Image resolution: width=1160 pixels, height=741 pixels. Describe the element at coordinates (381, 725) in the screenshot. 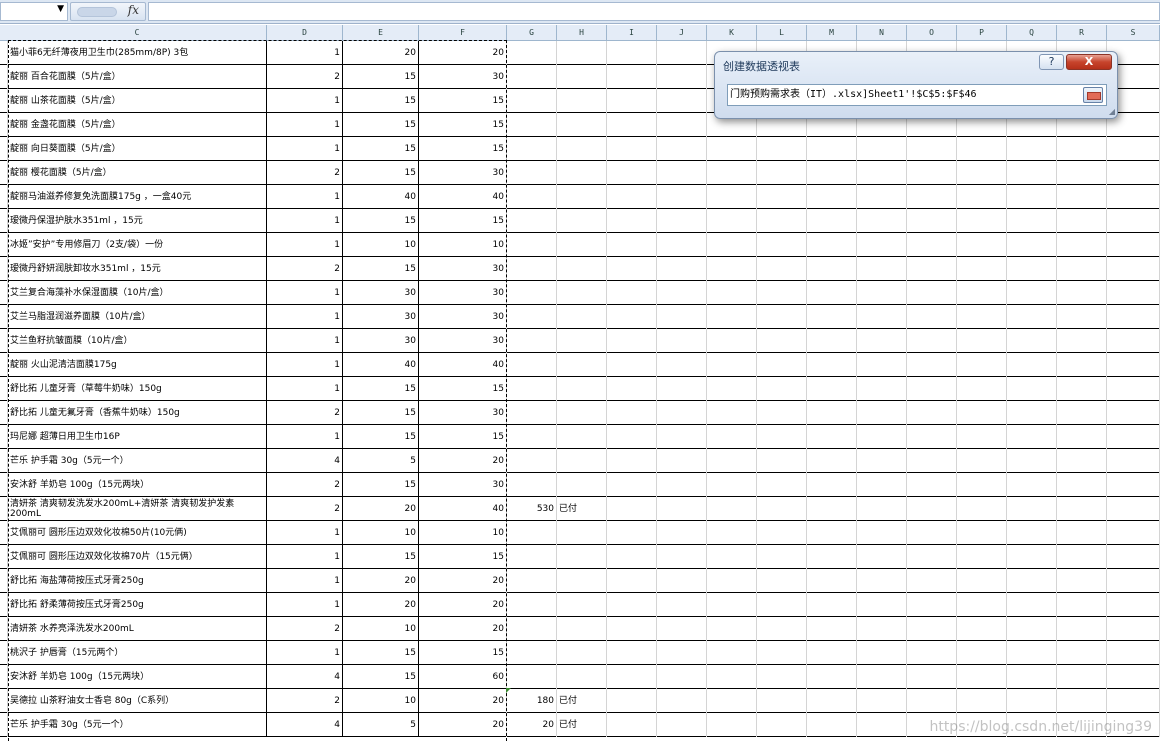

I see `cell-e: 5` at that location.